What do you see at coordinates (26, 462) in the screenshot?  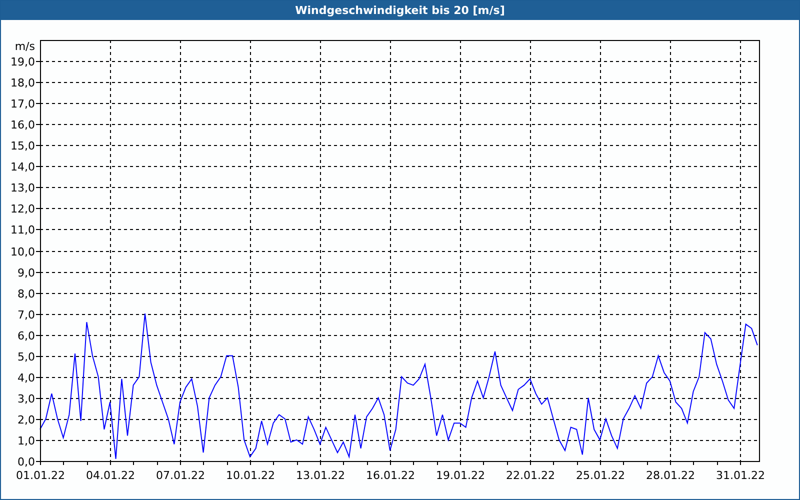 I see `y-tick-label: 0,0` at bounding box center [26, 462].